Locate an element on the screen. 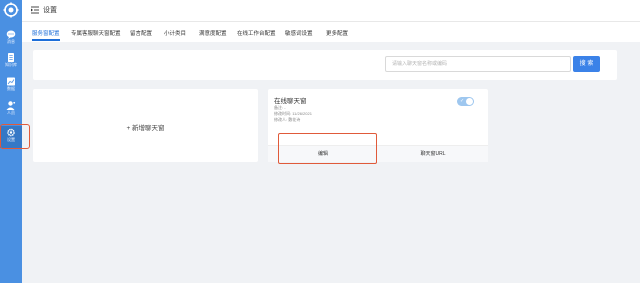 This screenshot has width=640, height=283. active-tab-indicator is located at coordinates (46, 40).